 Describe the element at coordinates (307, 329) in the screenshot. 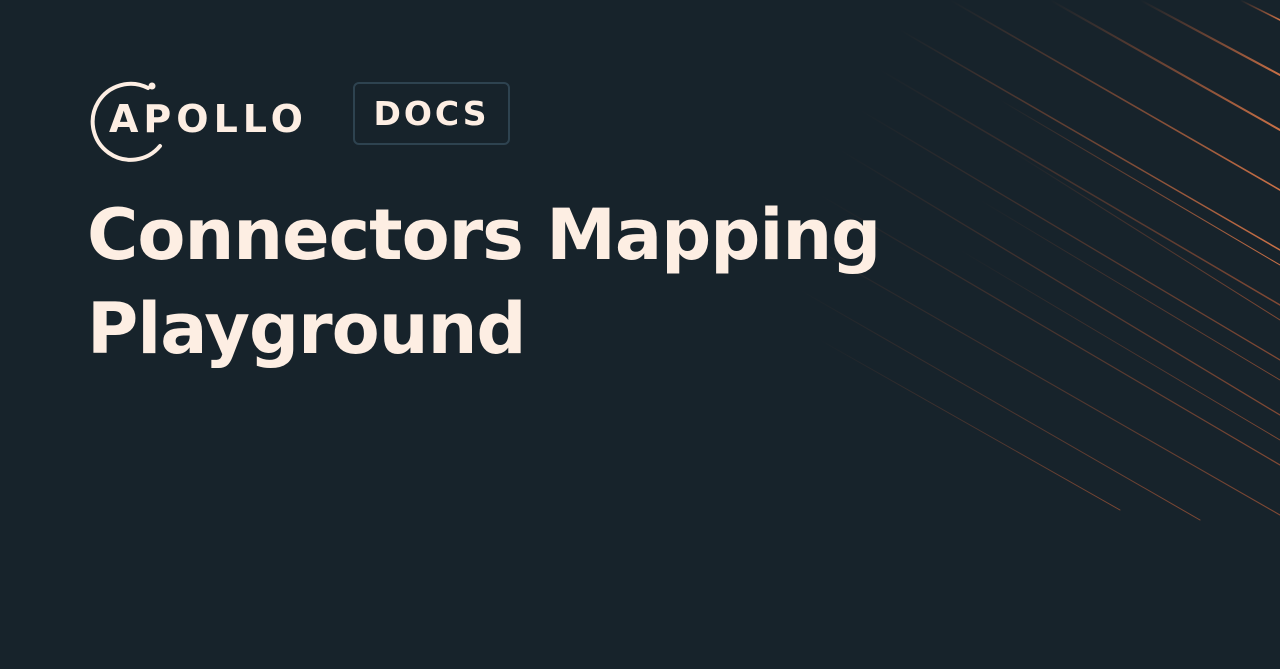

I see `page-title-line-2: Playground` at that location.